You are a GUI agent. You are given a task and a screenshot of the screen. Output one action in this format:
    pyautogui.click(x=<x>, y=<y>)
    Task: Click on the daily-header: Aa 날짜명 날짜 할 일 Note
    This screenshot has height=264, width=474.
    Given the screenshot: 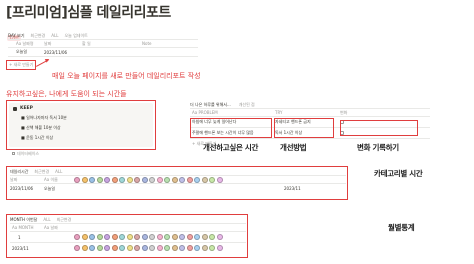 What is the action you would take?
    pyautogui.click(x=84, y=43)
    